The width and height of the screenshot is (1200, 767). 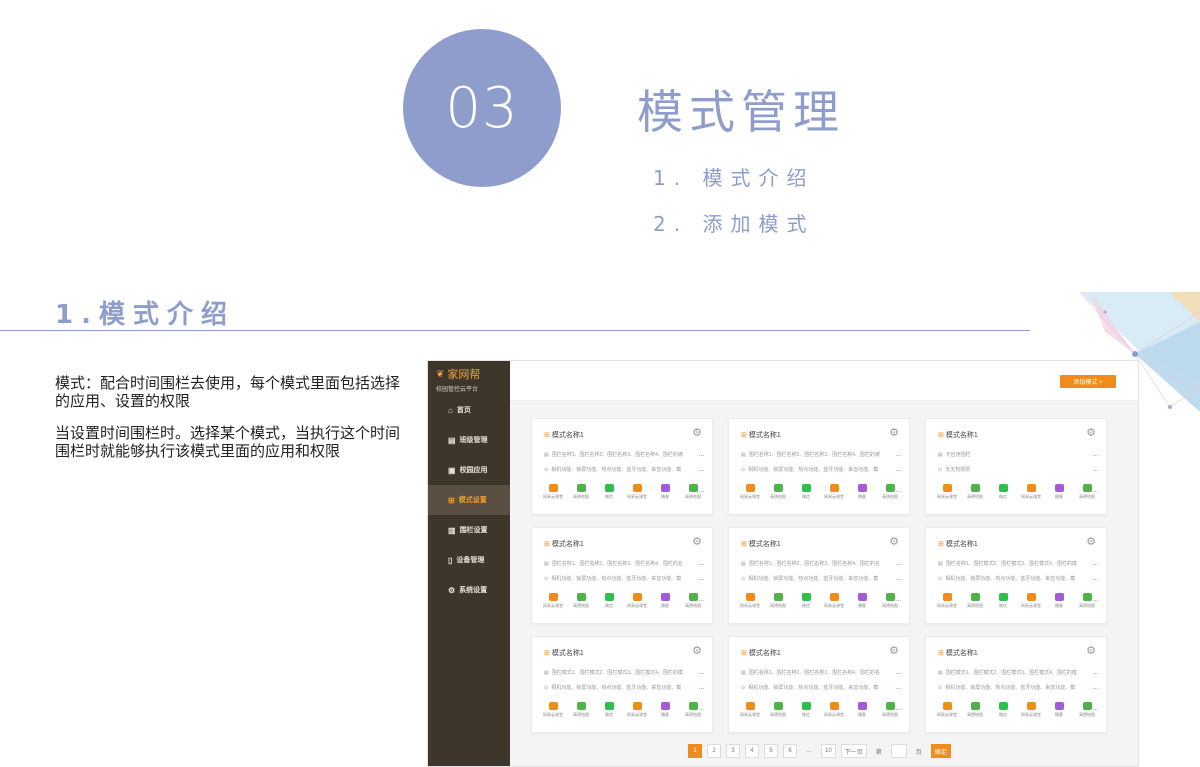 I want to click on goto-page-input, so click(x=898, y=751).